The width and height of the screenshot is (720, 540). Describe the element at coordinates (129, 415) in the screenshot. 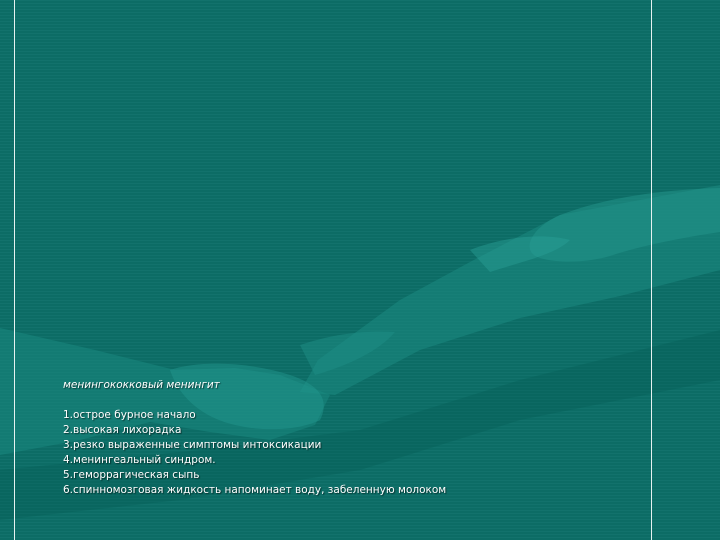

I see `list-item: 1.острое бурное начало` at that location.